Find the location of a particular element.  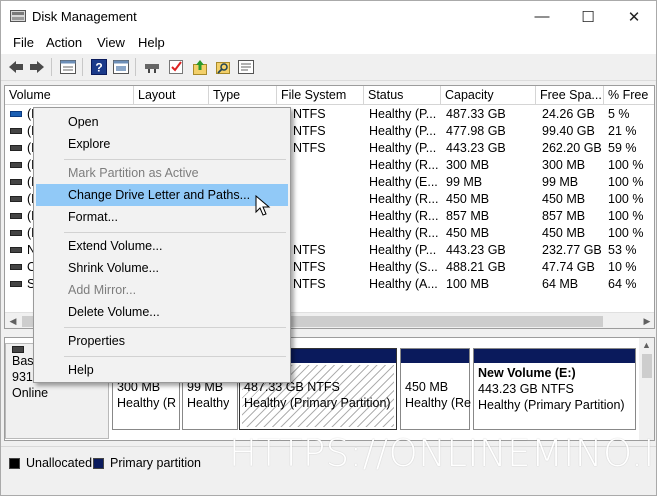

column-header-capacity: Capacity is located at coordinates (488, 95).